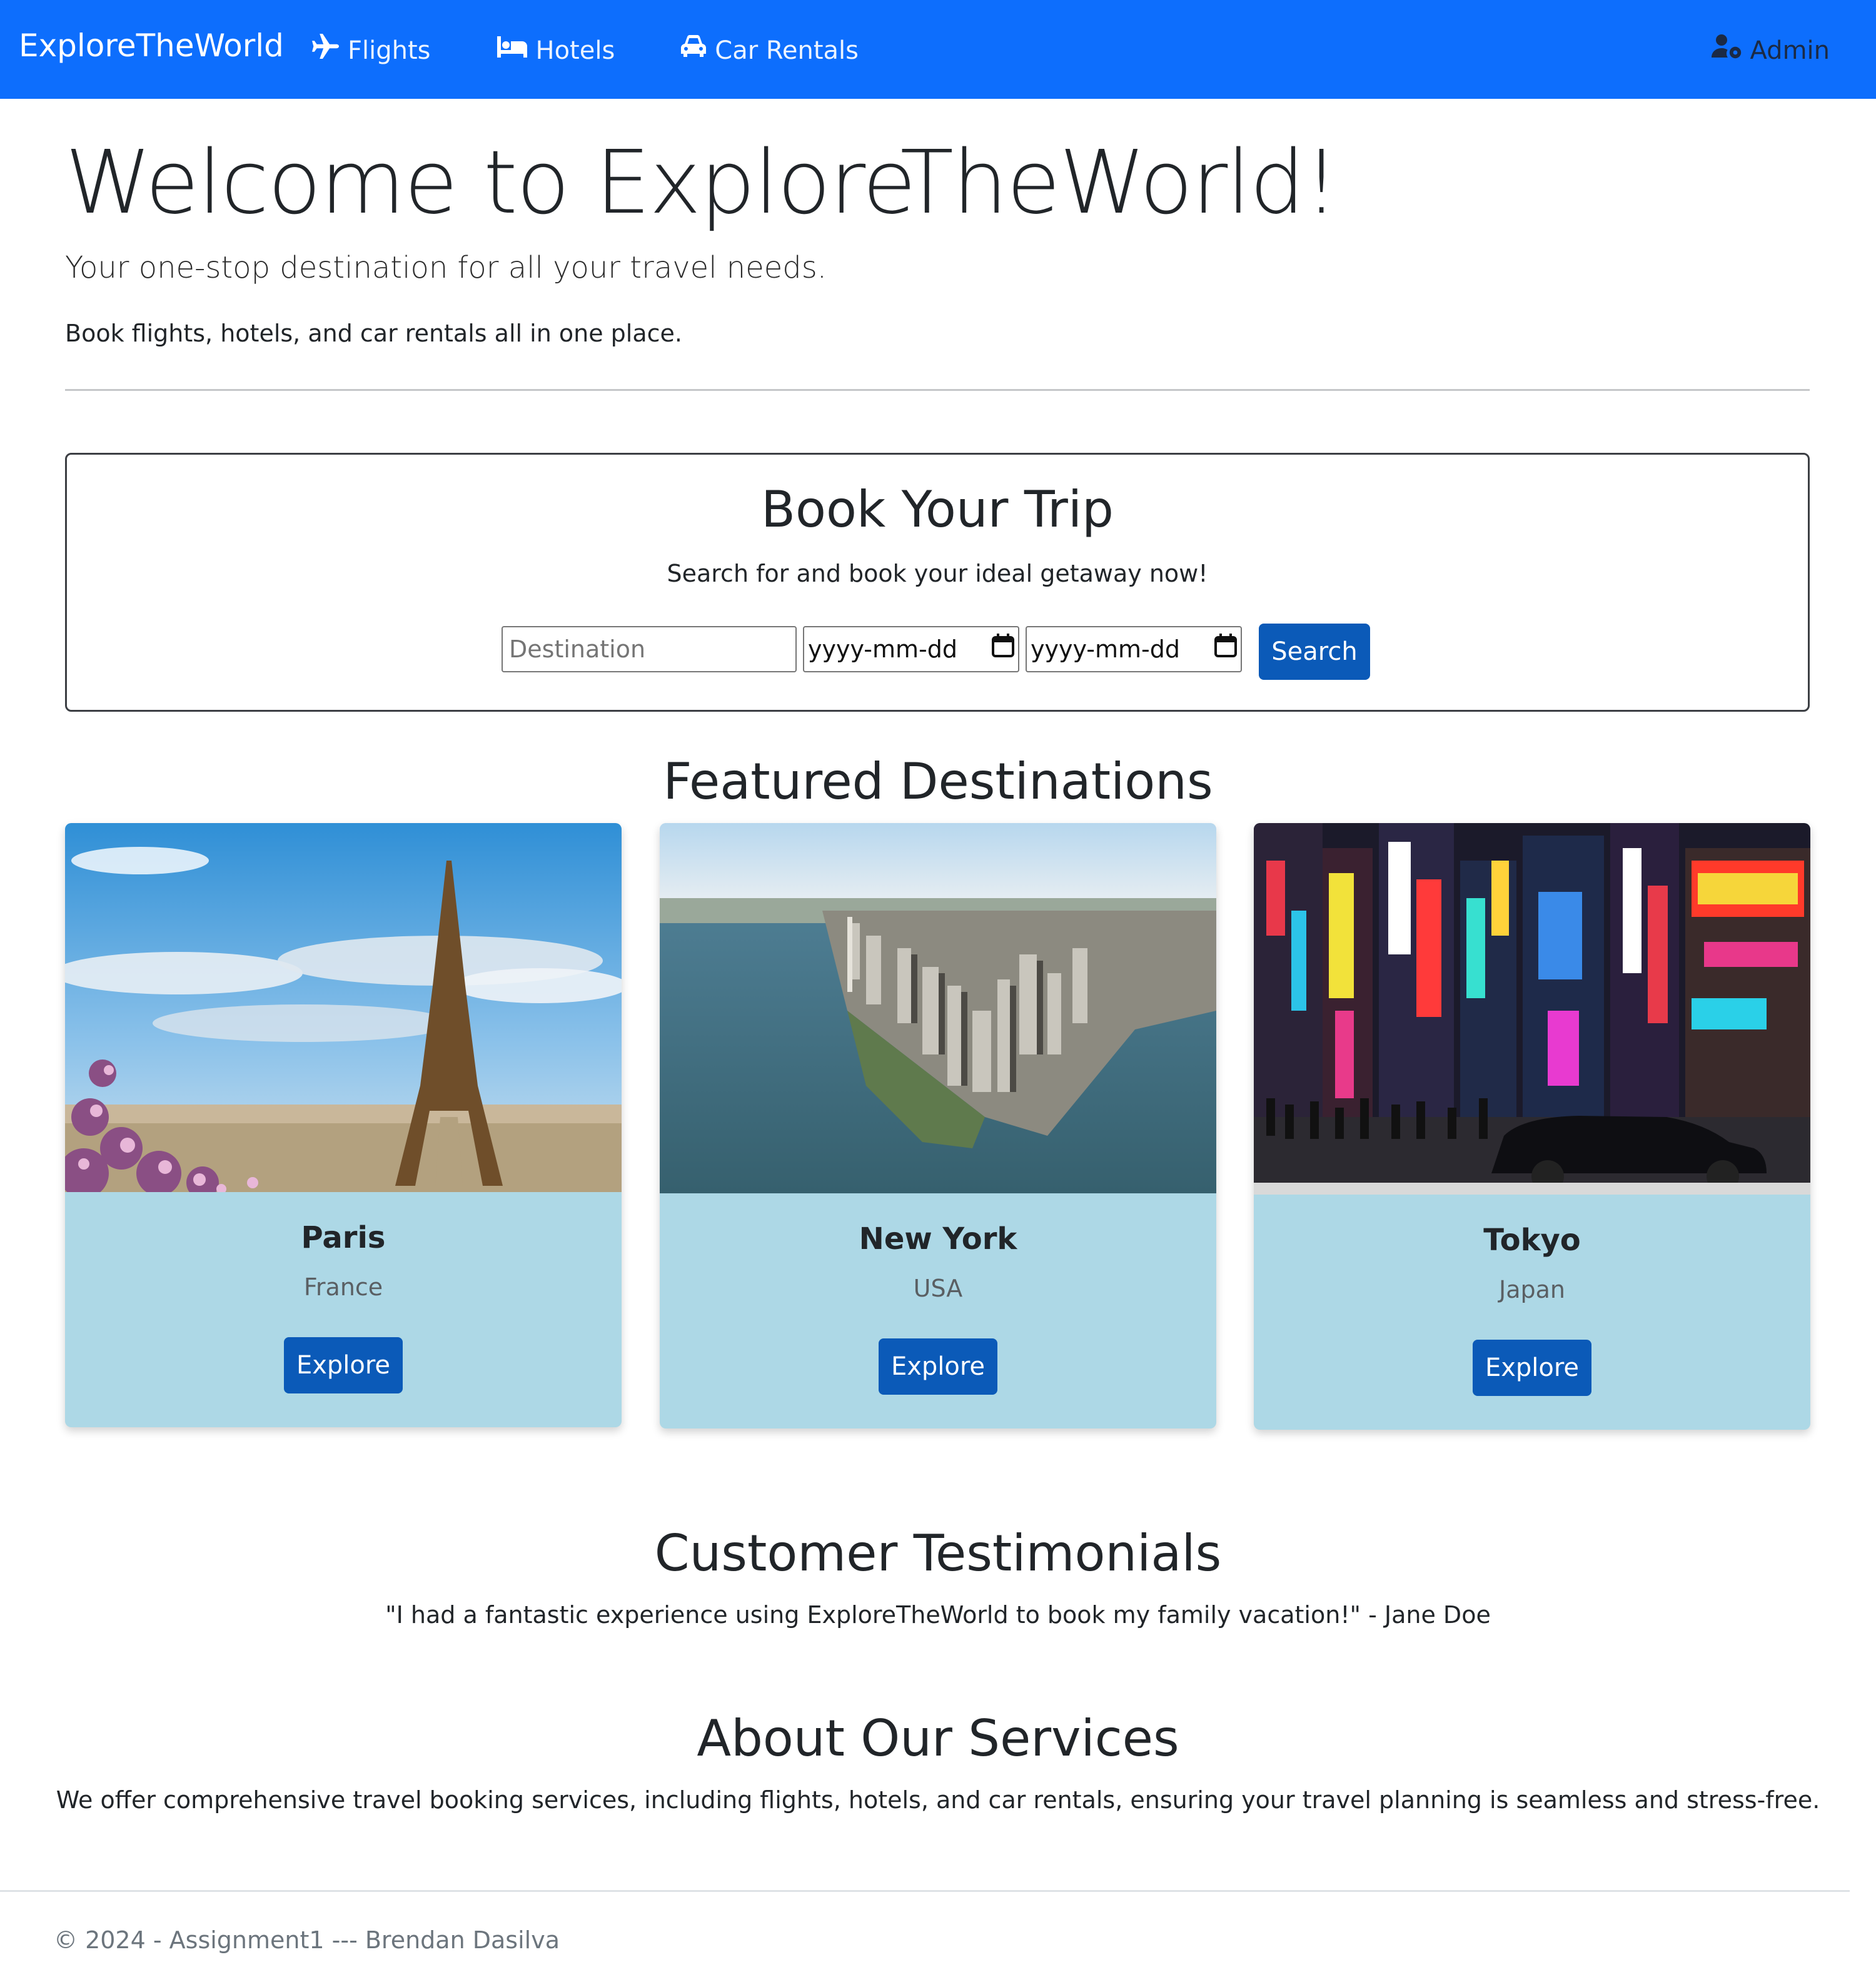  I want to click on testimonials-title: Customer Testimonials, so click(938, 1553).